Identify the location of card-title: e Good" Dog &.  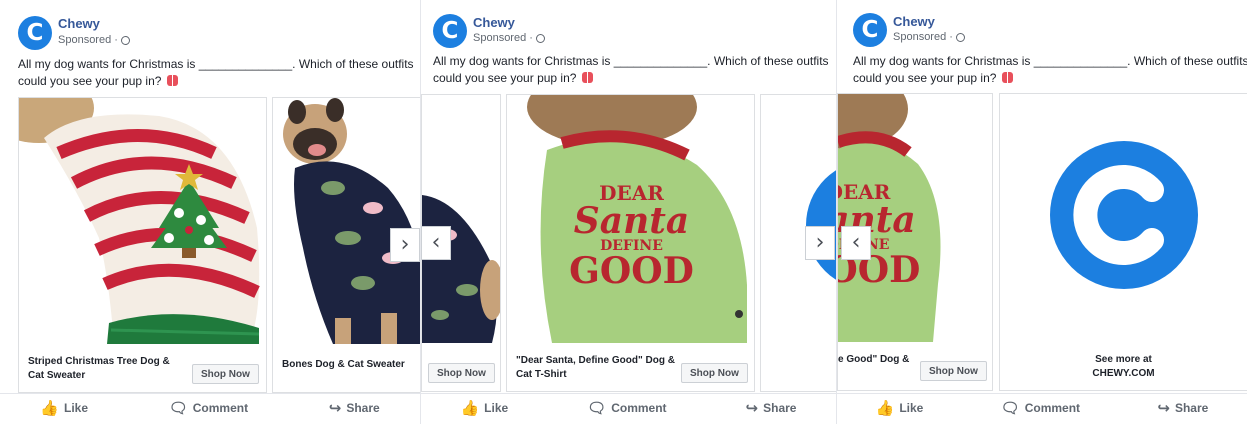
(873, 360).